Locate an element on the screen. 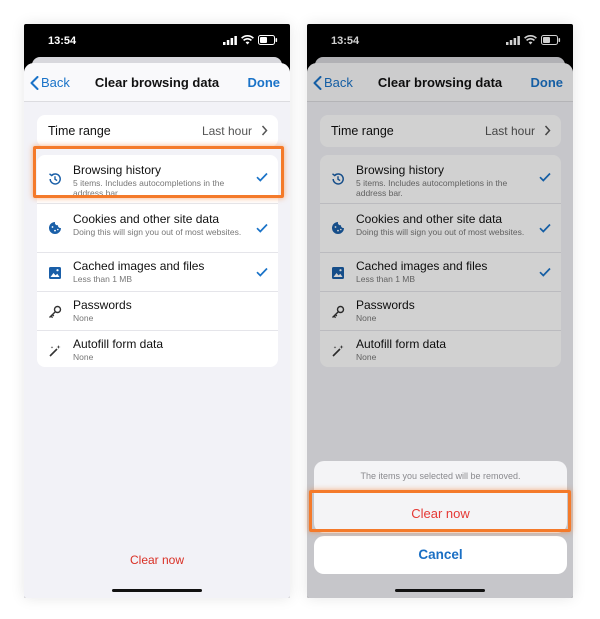 This screenshot has width=600, height=619. item-title: Passwords is located at coordinates (102, 305).